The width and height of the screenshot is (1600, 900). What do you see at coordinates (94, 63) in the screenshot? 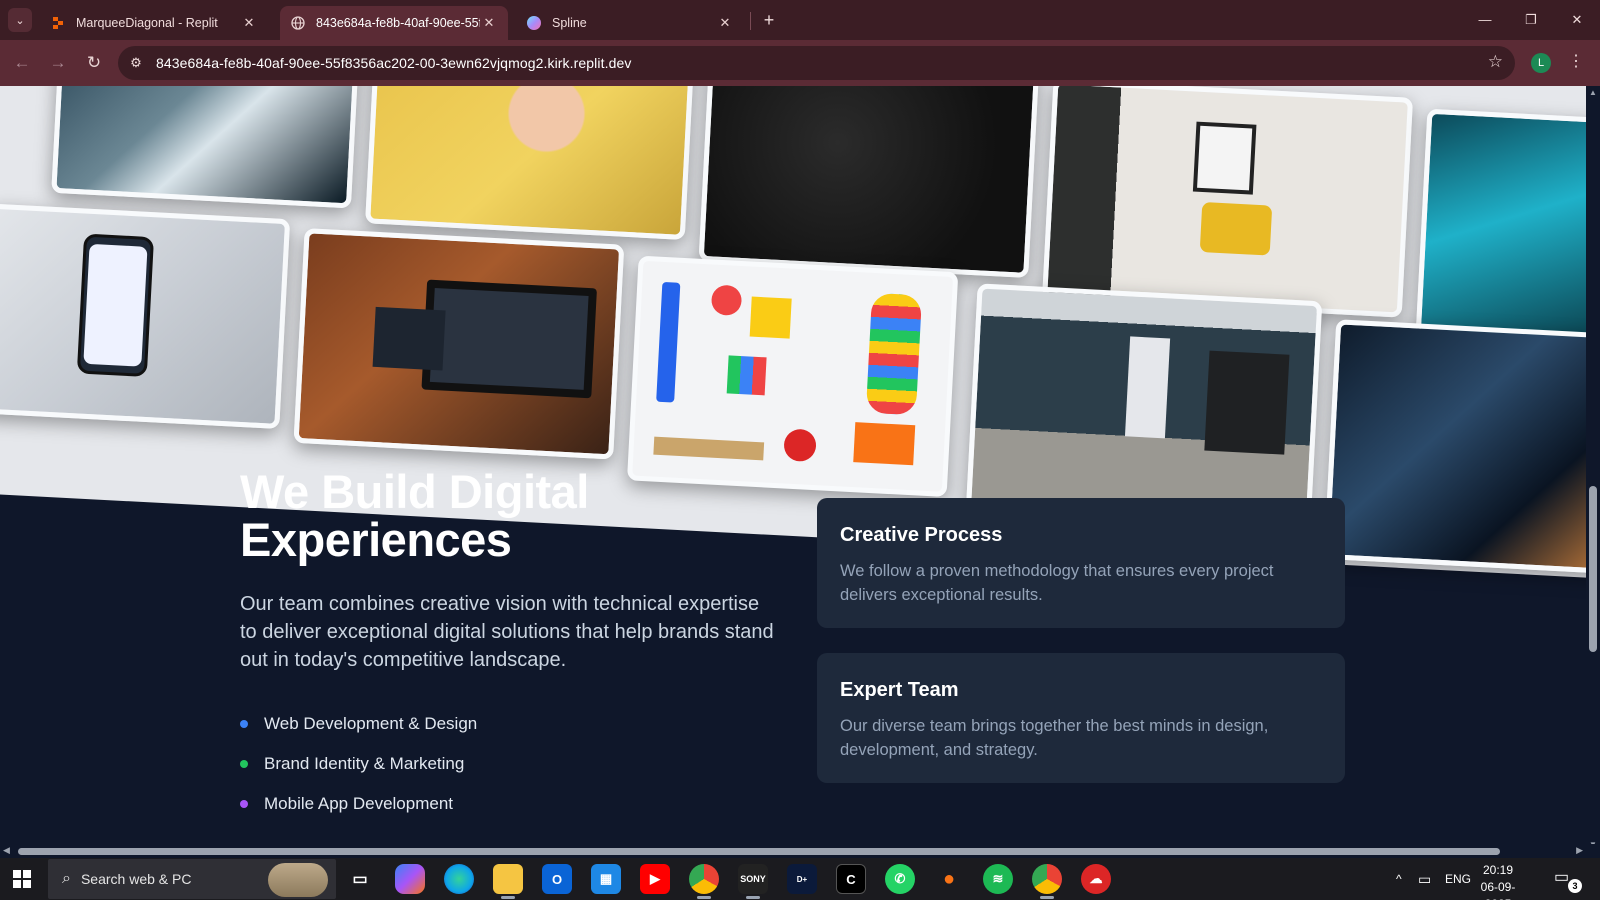
I see `reload-icon: ↻` at bounding box center [94, 63].